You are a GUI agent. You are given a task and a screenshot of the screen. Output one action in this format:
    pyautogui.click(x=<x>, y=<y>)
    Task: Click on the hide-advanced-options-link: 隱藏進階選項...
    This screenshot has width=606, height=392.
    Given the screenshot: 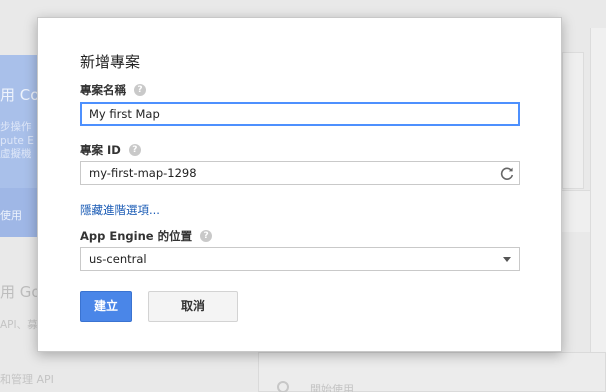 What is the action you would take?
    pyautogui.click(x=120, y=210)
    